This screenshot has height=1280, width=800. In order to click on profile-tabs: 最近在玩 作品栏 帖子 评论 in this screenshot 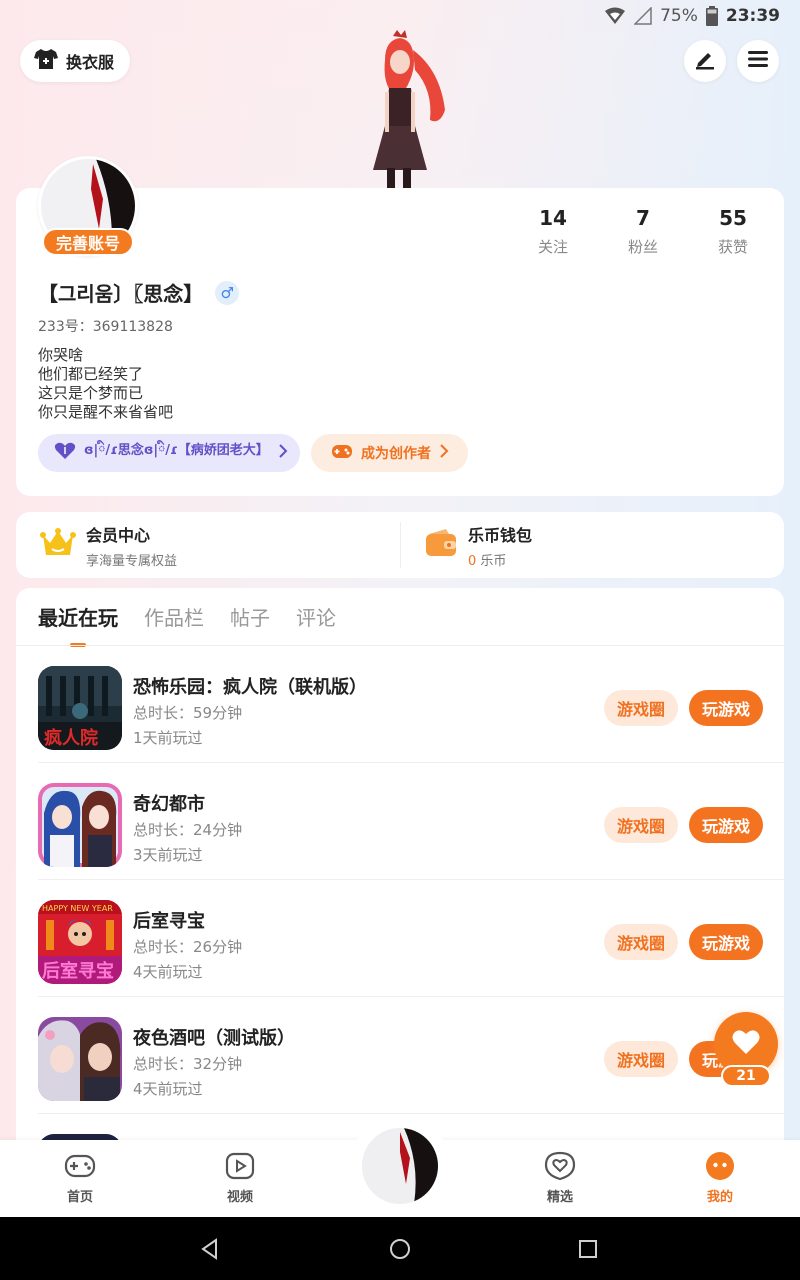, I will do `click(187, 624)`.